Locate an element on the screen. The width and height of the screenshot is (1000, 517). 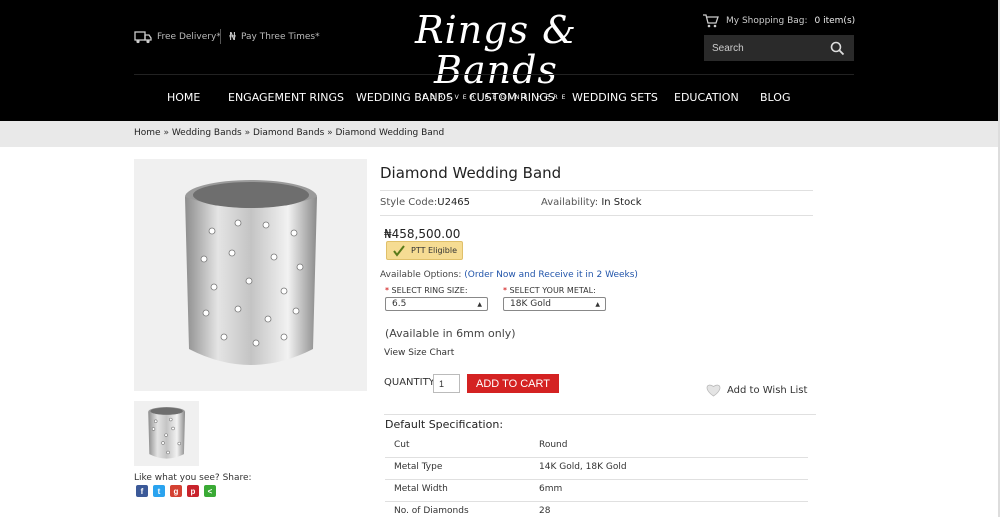
share-label: Like what you see? Share: is located at coordinates (193, 478).